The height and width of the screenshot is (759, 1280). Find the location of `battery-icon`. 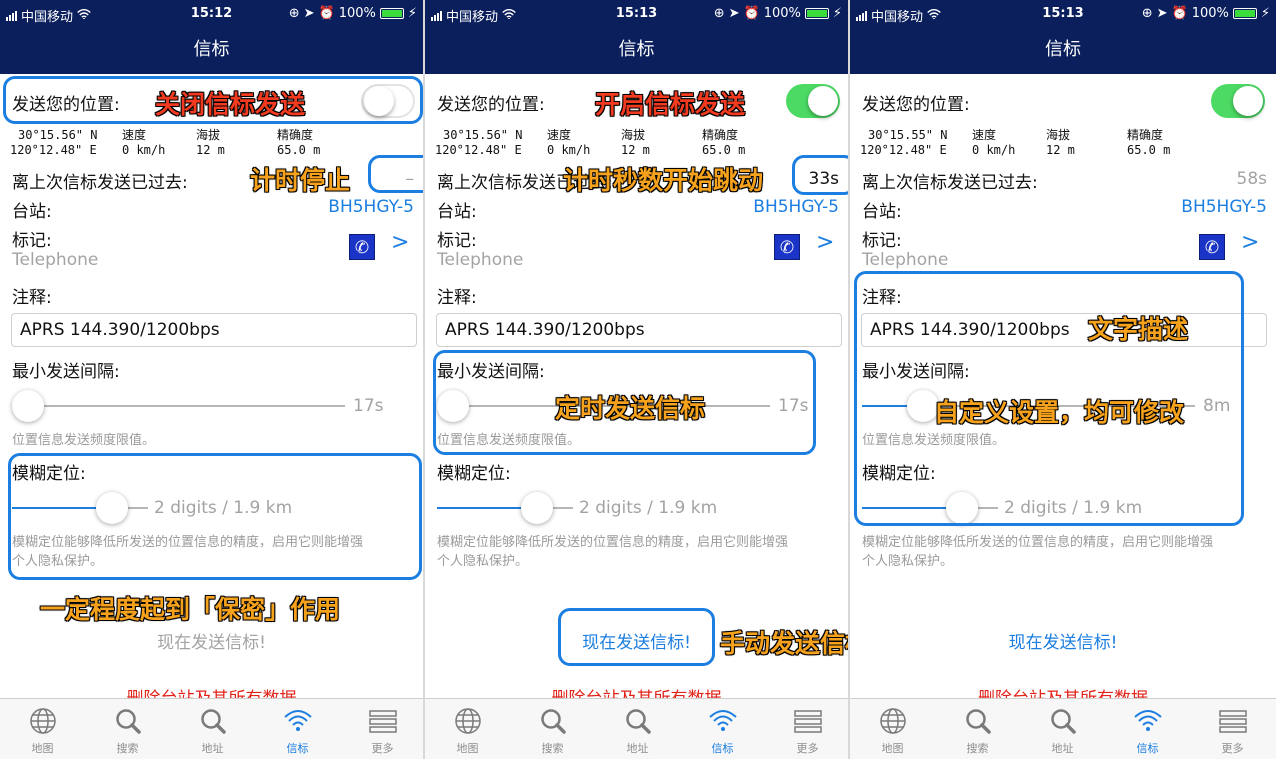

battery-icon is located at coordinates (391, 13).